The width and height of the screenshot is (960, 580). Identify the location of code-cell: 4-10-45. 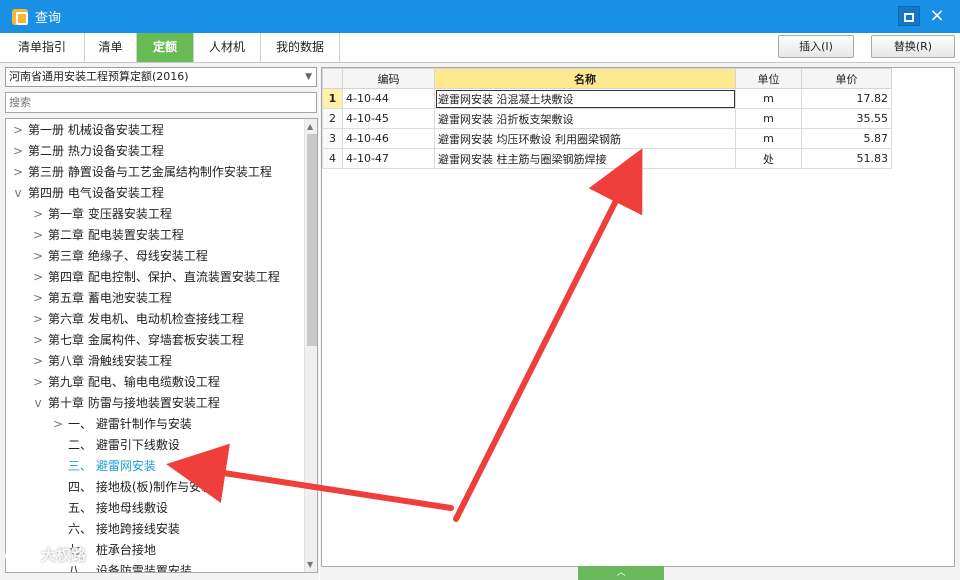
(388, 118).